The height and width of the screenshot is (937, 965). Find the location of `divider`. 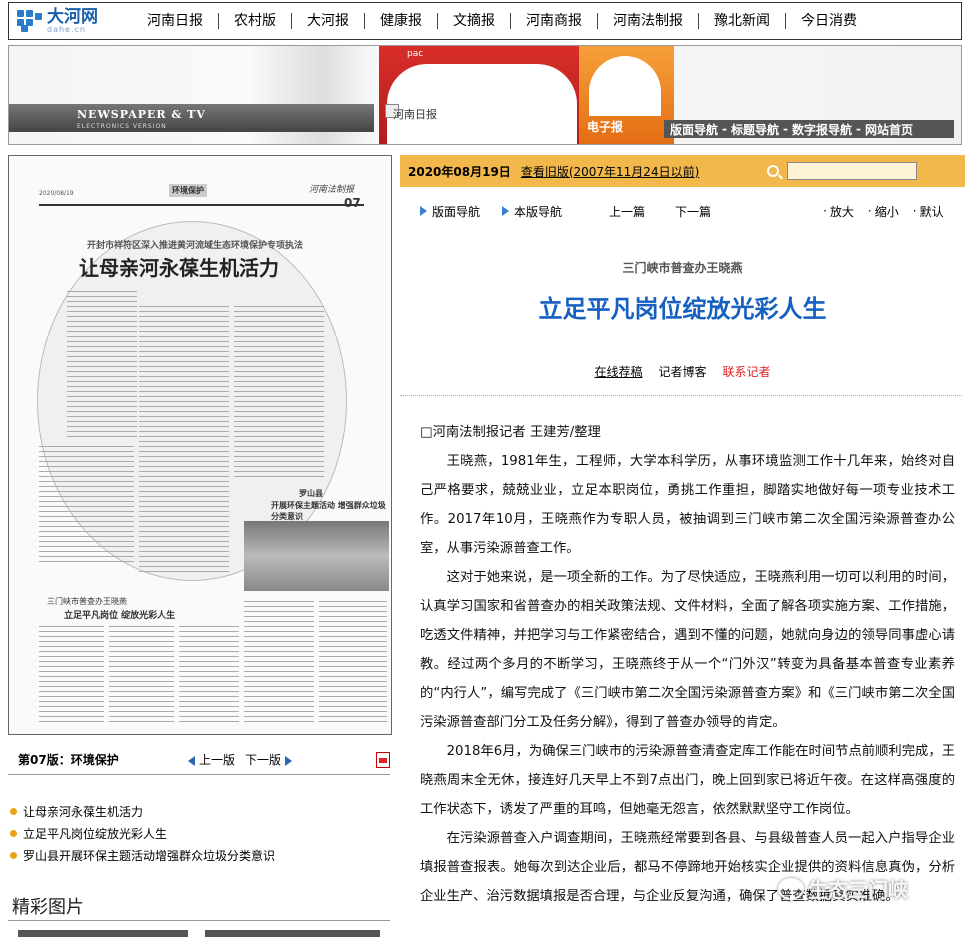

divider is located at coordinates (681, 395).